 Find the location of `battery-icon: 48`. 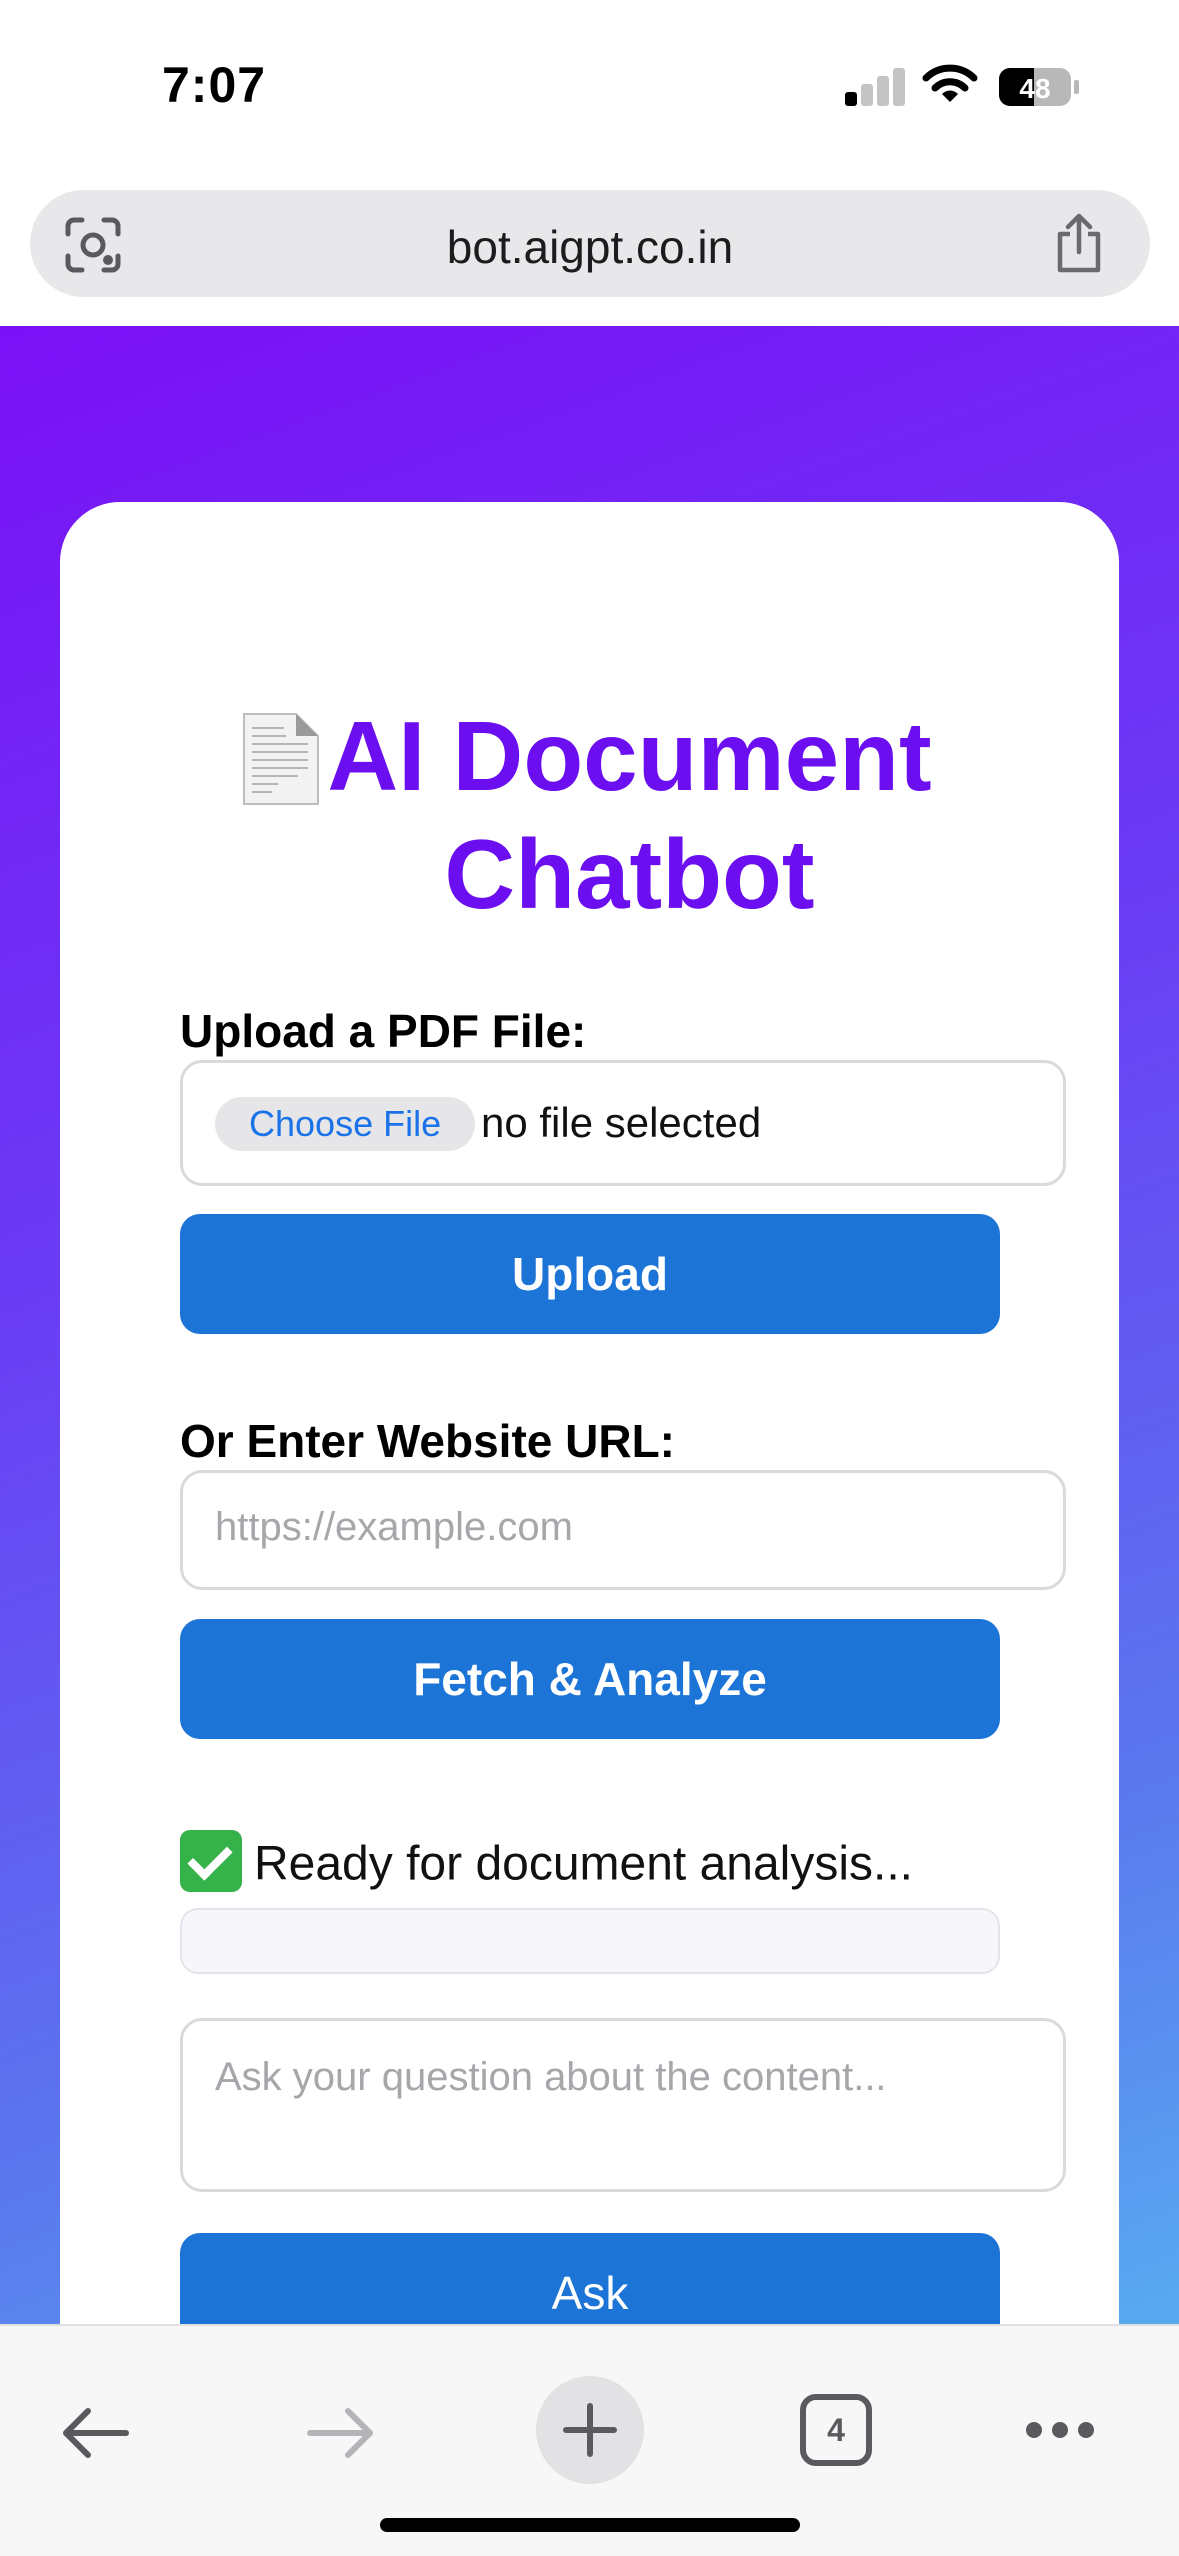

battery-icon: 48 is located at coordinates (1039, 87).